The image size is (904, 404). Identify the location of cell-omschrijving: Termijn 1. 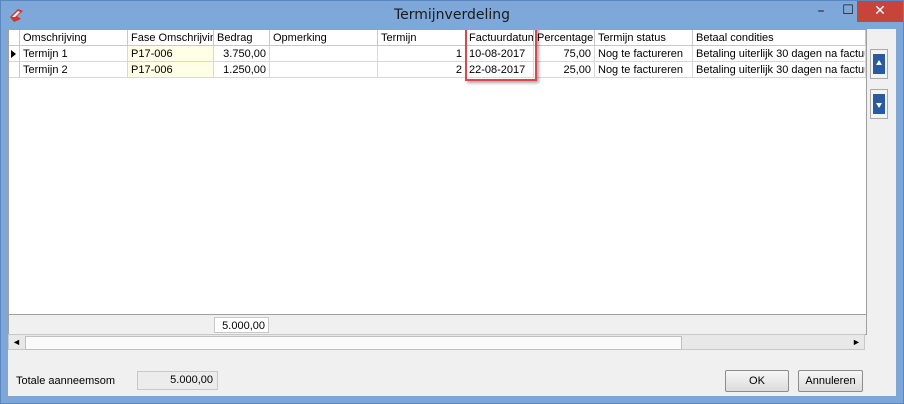
(74, 54).